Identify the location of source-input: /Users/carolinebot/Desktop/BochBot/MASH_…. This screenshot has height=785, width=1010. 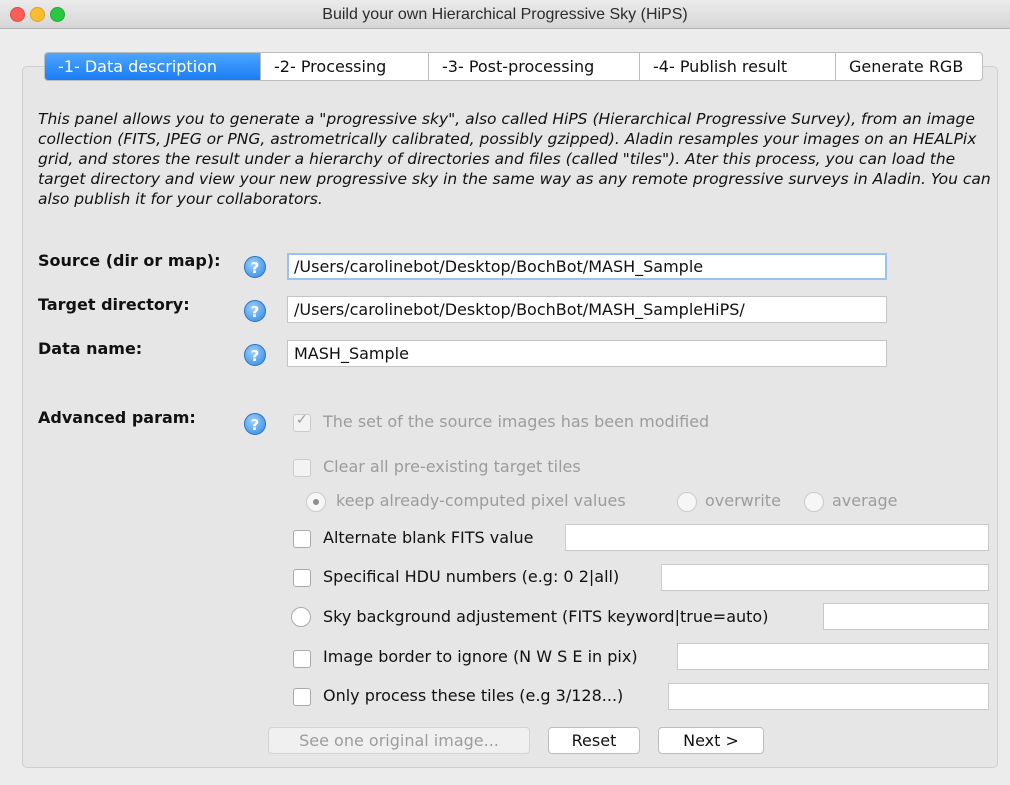
(587, 266).